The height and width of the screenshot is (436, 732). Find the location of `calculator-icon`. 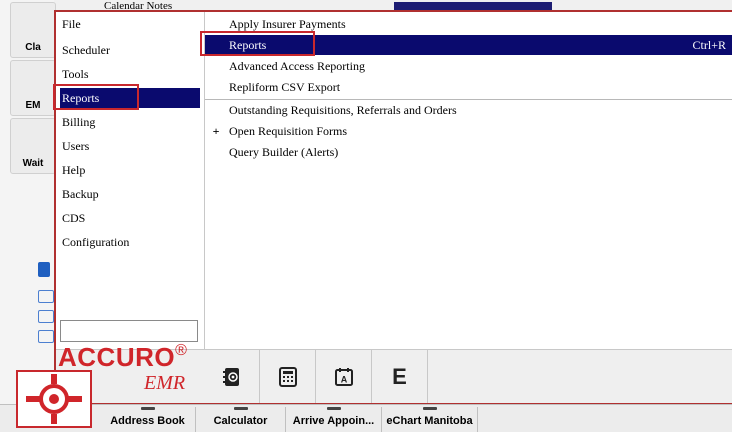

calculator-icon is located at coordinates (287, 376).